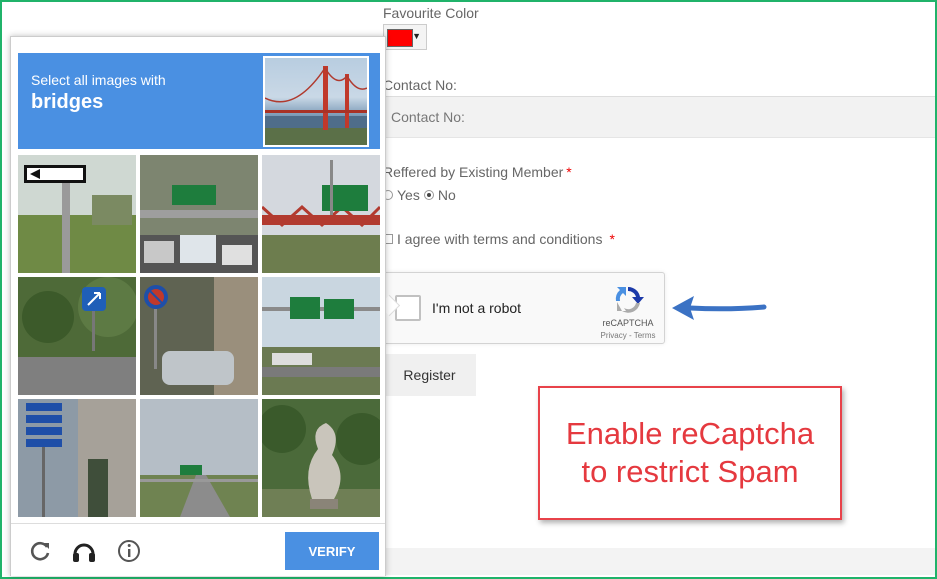  I want to click on headphones-icon, so click(84, 551).